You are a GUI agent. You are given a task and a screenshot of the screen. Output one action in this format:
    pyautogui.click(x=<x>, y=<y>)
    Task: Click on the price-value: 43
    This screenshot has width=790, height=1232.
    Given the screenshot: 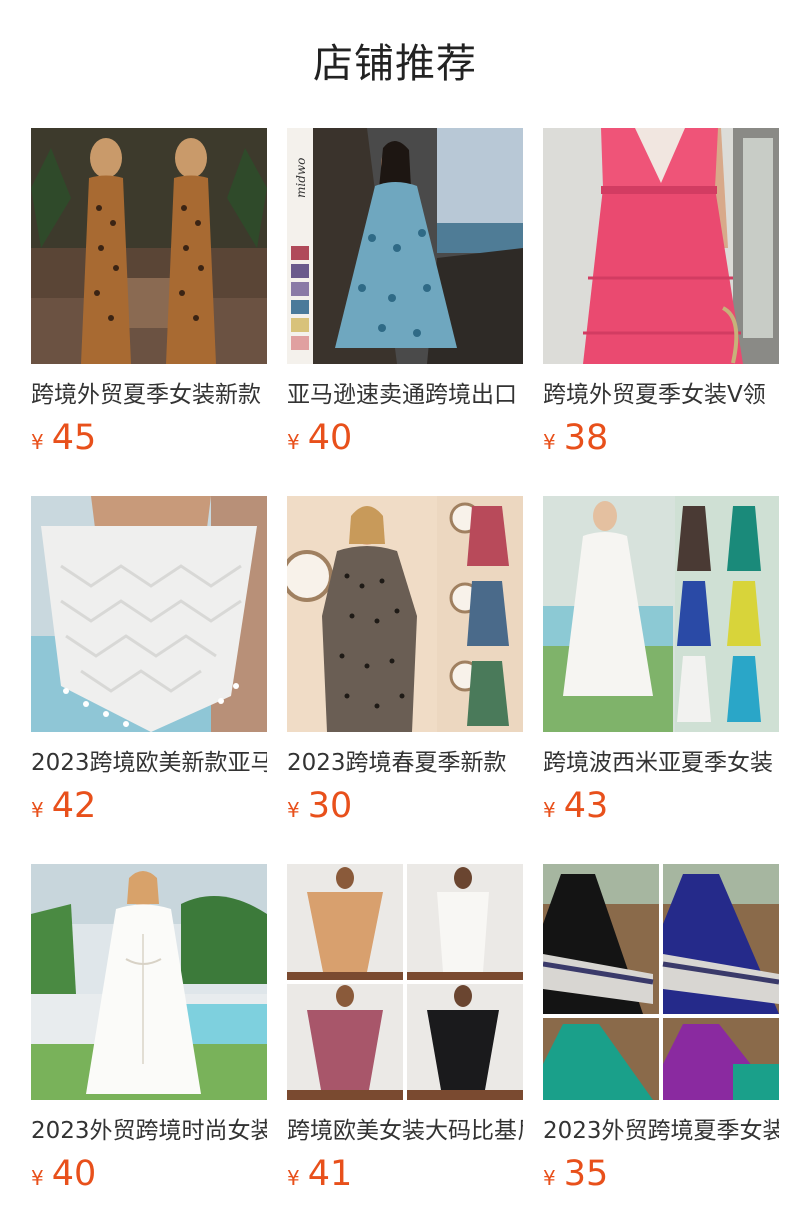 What is the action you would take?
    pyautogui.click(x=586, y=806)
    